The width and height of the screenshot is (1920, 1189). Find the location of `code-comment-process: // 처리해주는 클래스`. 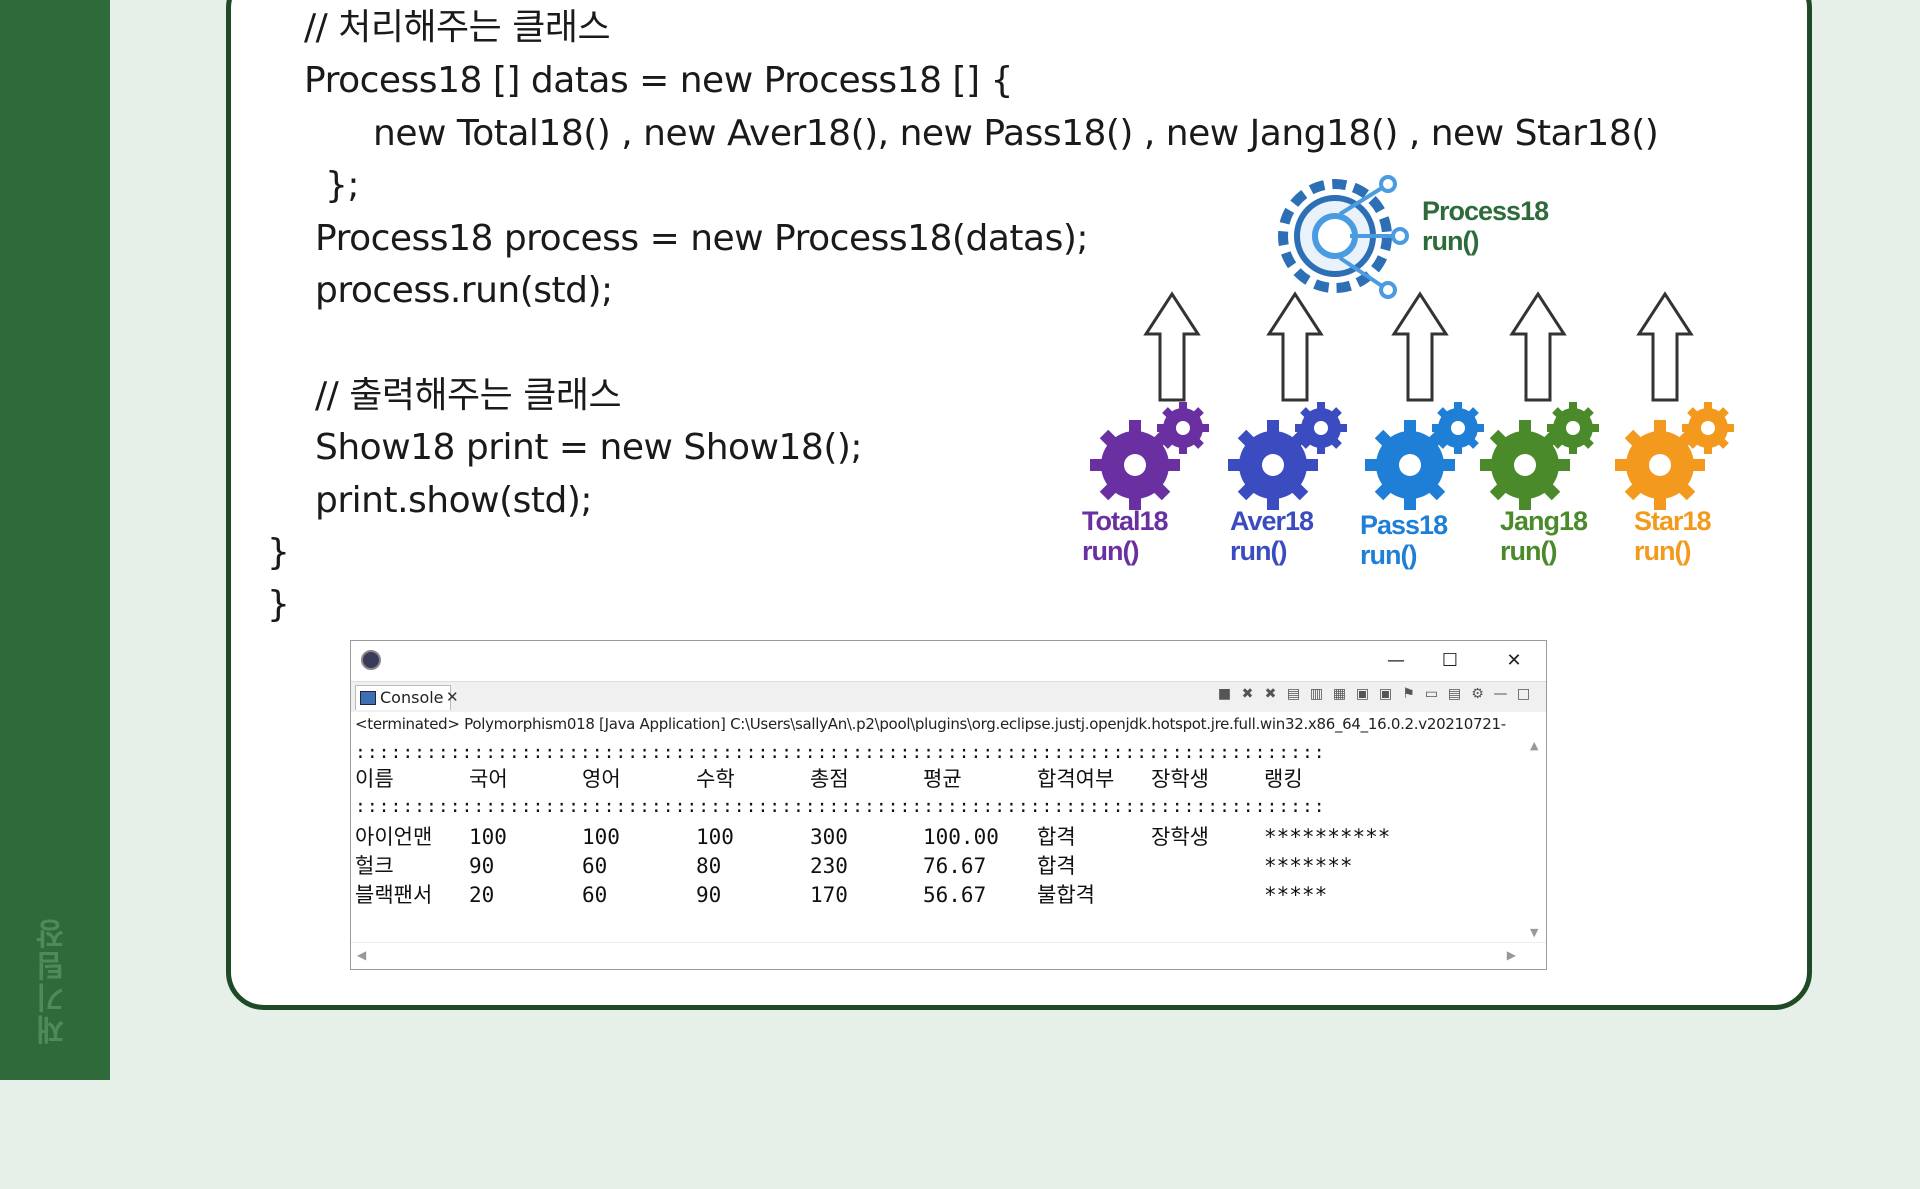

code-comment-process: // 처리해주는 클래스 is located at coordinates (457, 27).